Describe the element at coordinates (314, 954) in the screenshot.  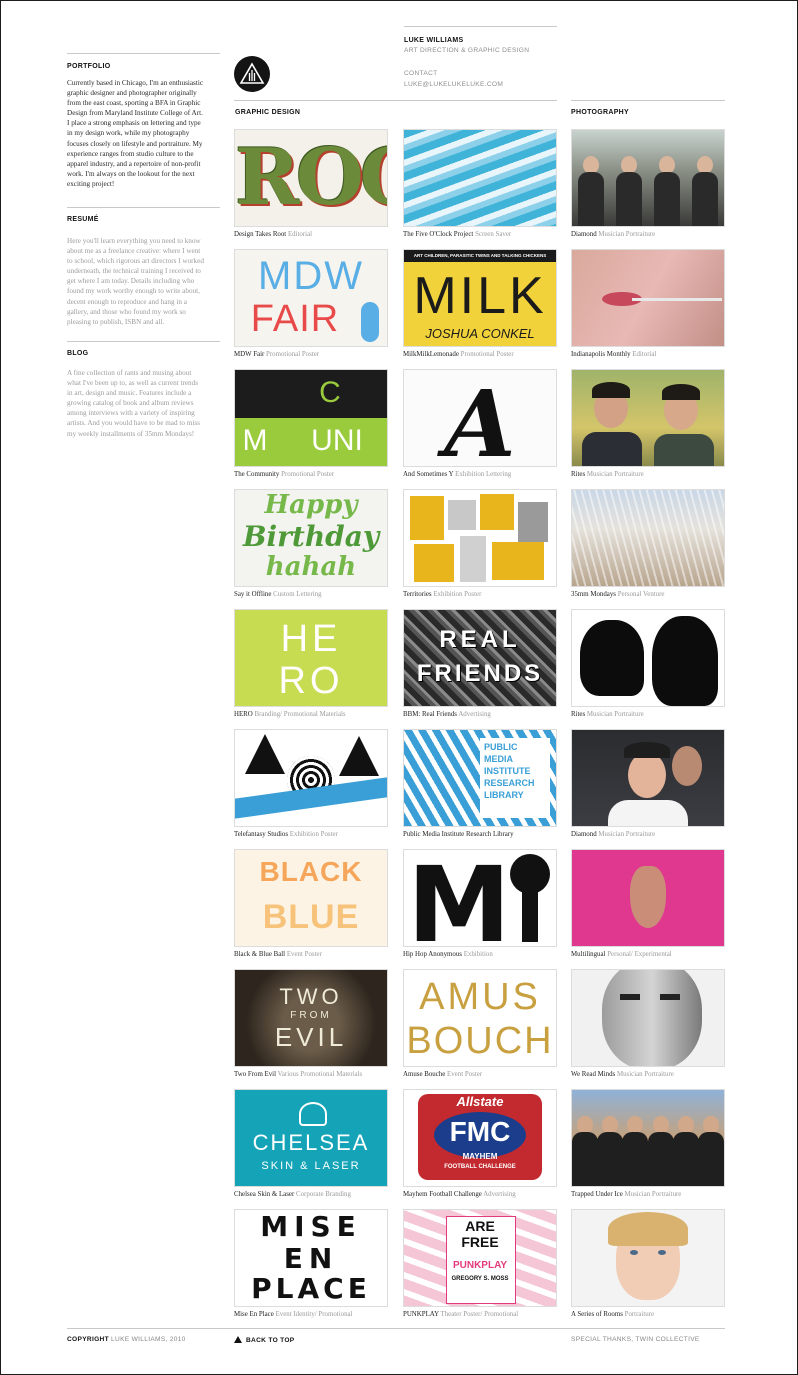
I see `thumbnail-caption: Black & Blue Ball Event Poster` at that location.